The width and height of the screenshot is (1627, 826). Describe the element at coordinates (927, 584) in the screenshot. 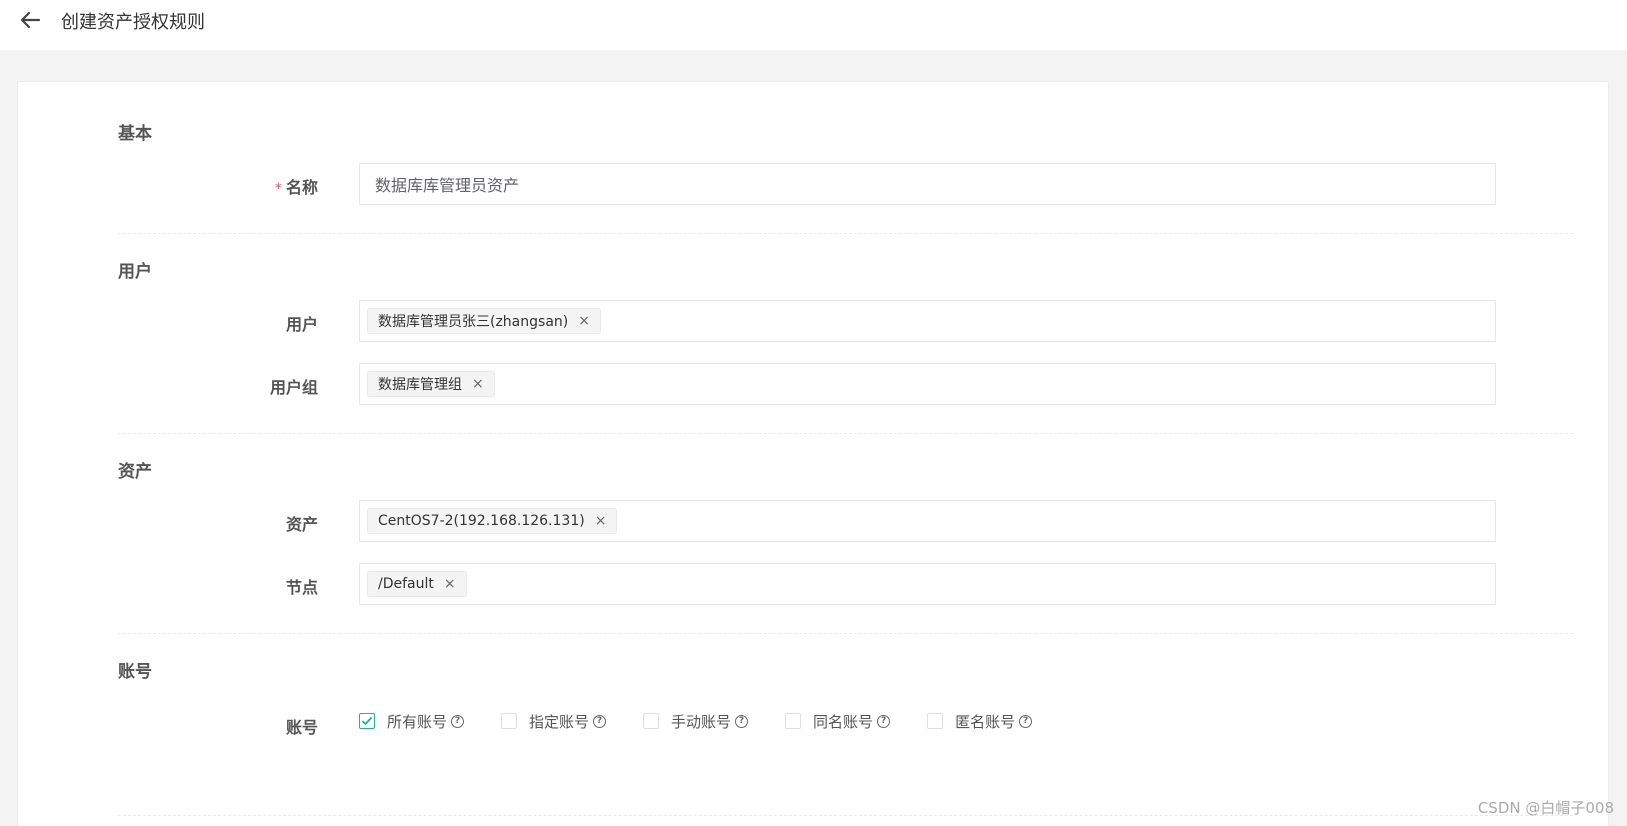

I see `node-select: /Default ×` at that location.